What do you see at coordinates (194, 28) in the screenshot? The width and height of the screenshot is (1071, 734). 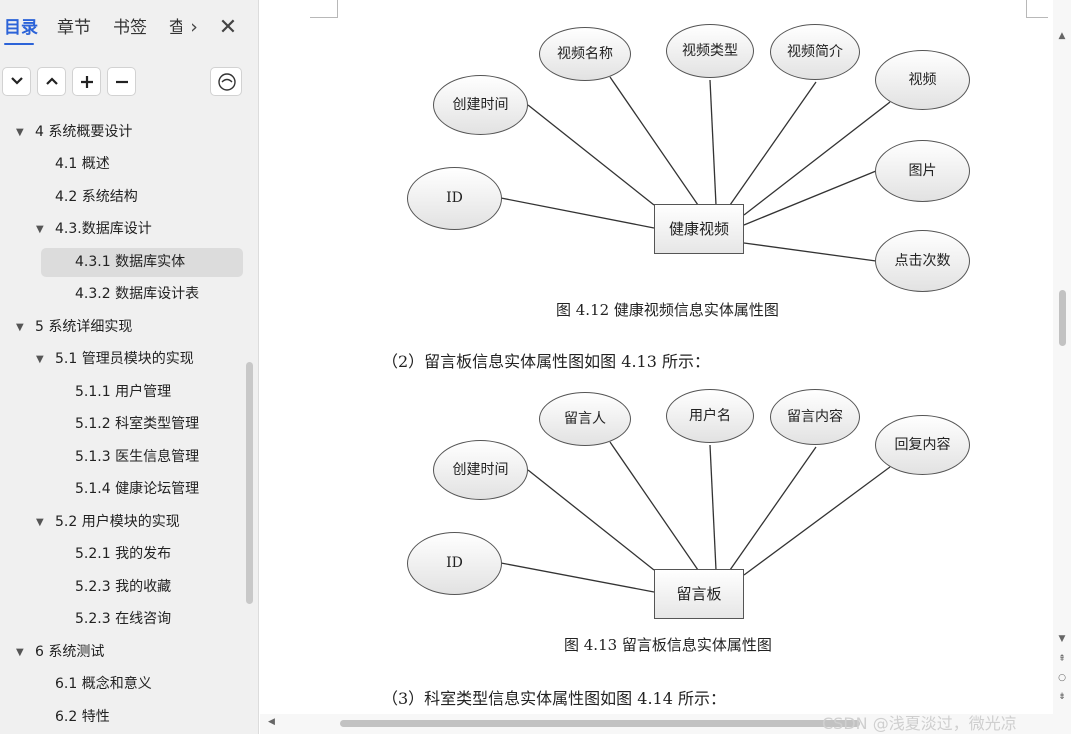 I see `chevron-right-icon: ›` at bounding box center [194, 28].